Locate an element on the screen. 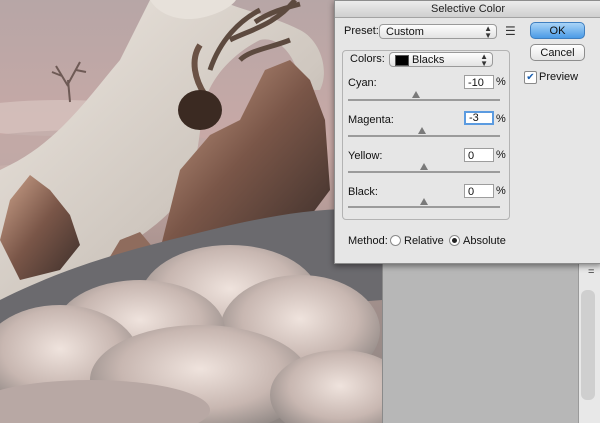  black-slider-track is located at coordinates (424, 207).